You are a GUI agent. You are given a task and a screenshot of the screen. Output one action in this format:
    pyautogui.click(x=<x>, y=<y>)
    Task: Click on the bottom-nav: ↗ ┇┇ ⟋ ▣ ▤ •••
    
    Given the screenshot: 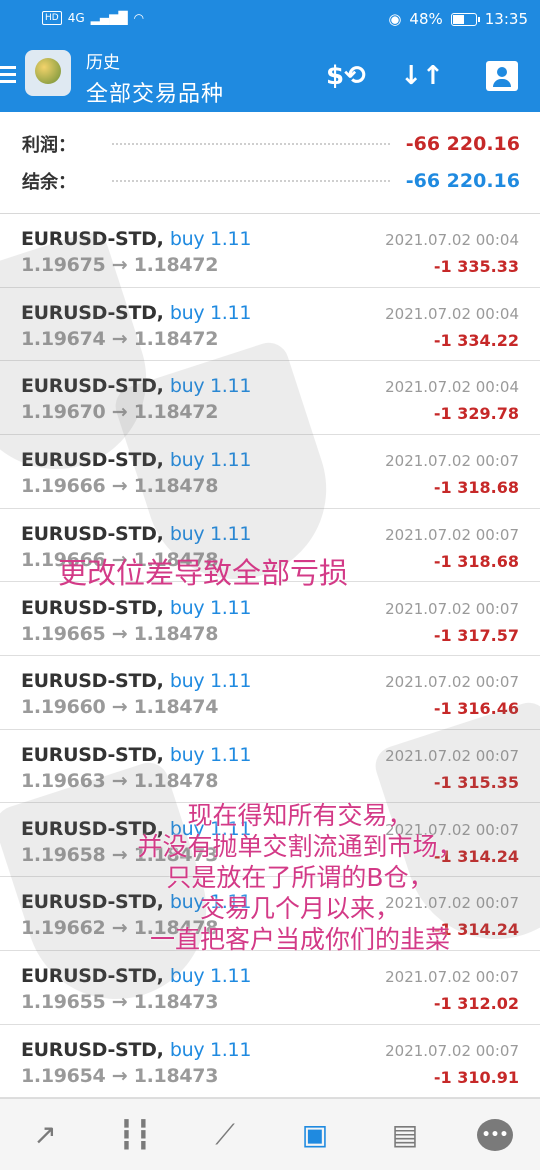 What is the action you would take?
    pyautogui.click(x=270, y=1134)
    